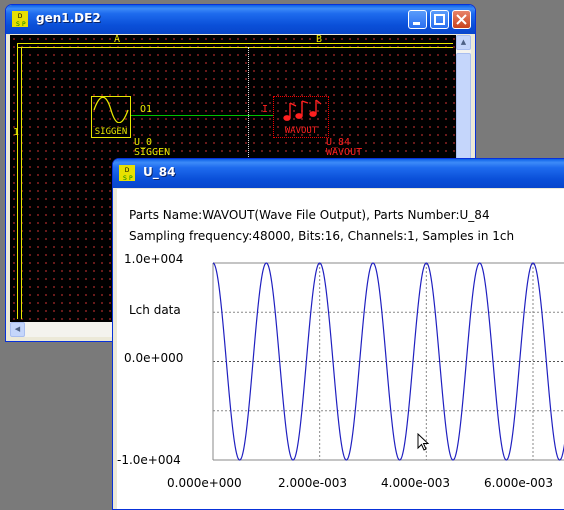 Image resolution: width=564 pixels, height=510 pixels. I want to click on scroll-left-button: ◀, so click(17, 329).